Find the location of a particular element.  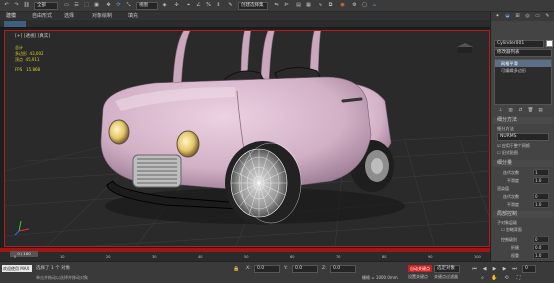

align-button: ⊫ is located at coordinates (286, 5).